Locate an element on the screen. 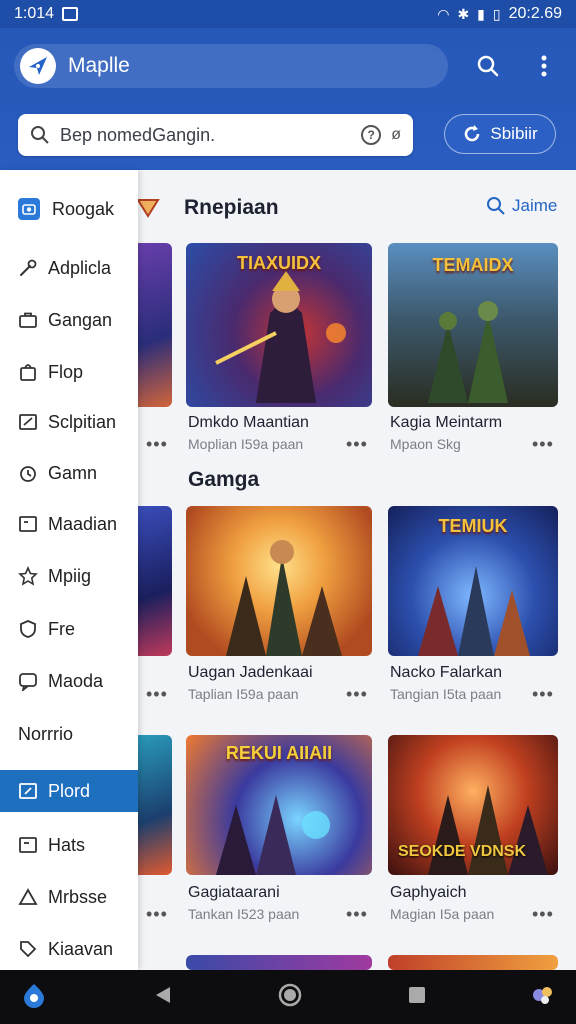 This screenshot has width=576, height=1024. section-title-recommended: Rnepiaan is located at coordinates (231, 207).